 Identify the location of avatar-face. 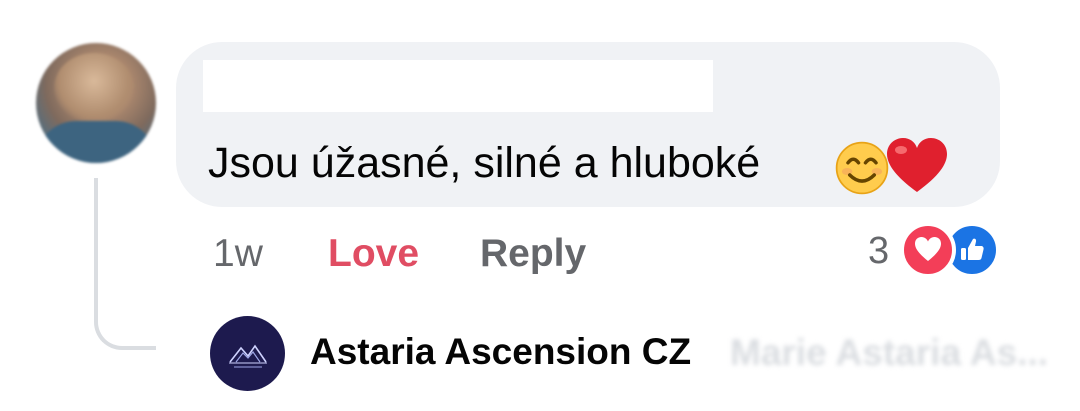
(94, 88).